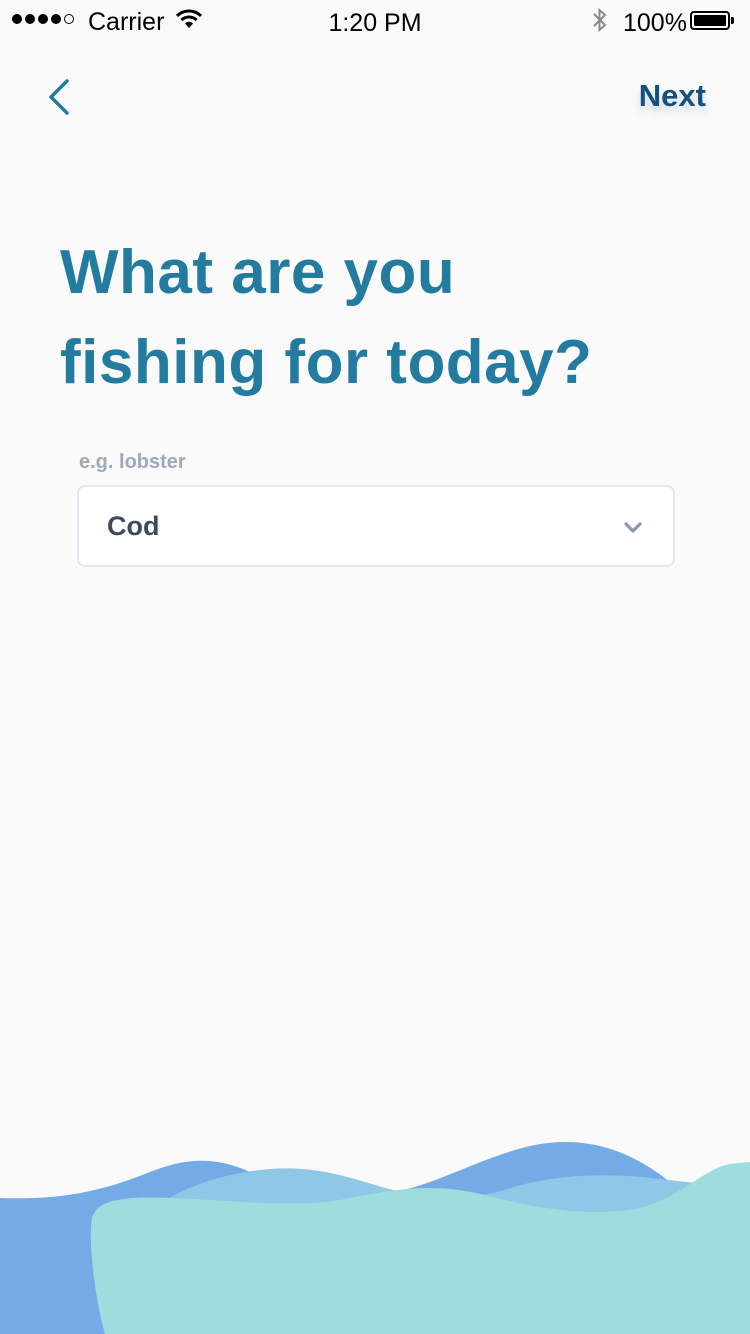 This screenshot has height=1334, width=750. What do you see at coordinates (326, 362) in the screenshot?
I see `page-title-line-2: fishing for today?` at bounding box center [326, 362].